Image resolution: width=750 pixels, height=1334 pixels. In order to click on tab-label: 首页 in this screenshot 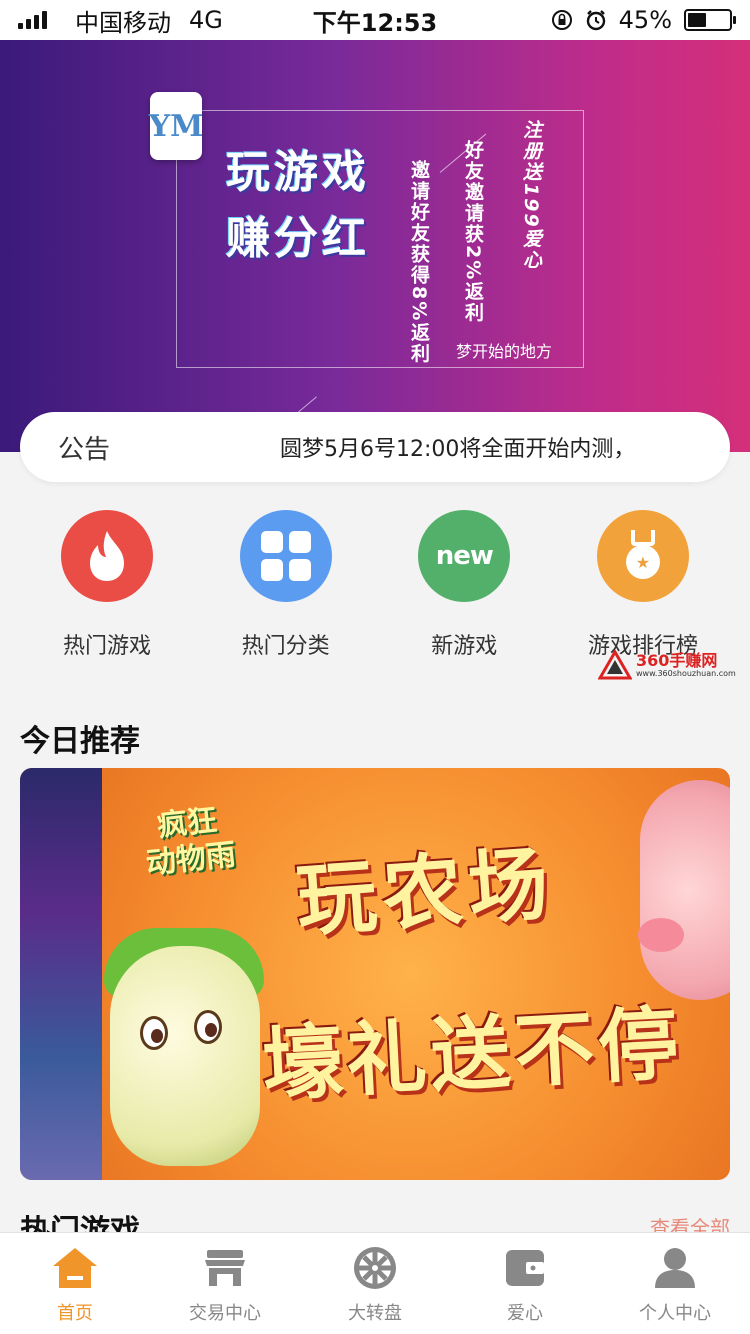, I will do `click(75, 1313)`.